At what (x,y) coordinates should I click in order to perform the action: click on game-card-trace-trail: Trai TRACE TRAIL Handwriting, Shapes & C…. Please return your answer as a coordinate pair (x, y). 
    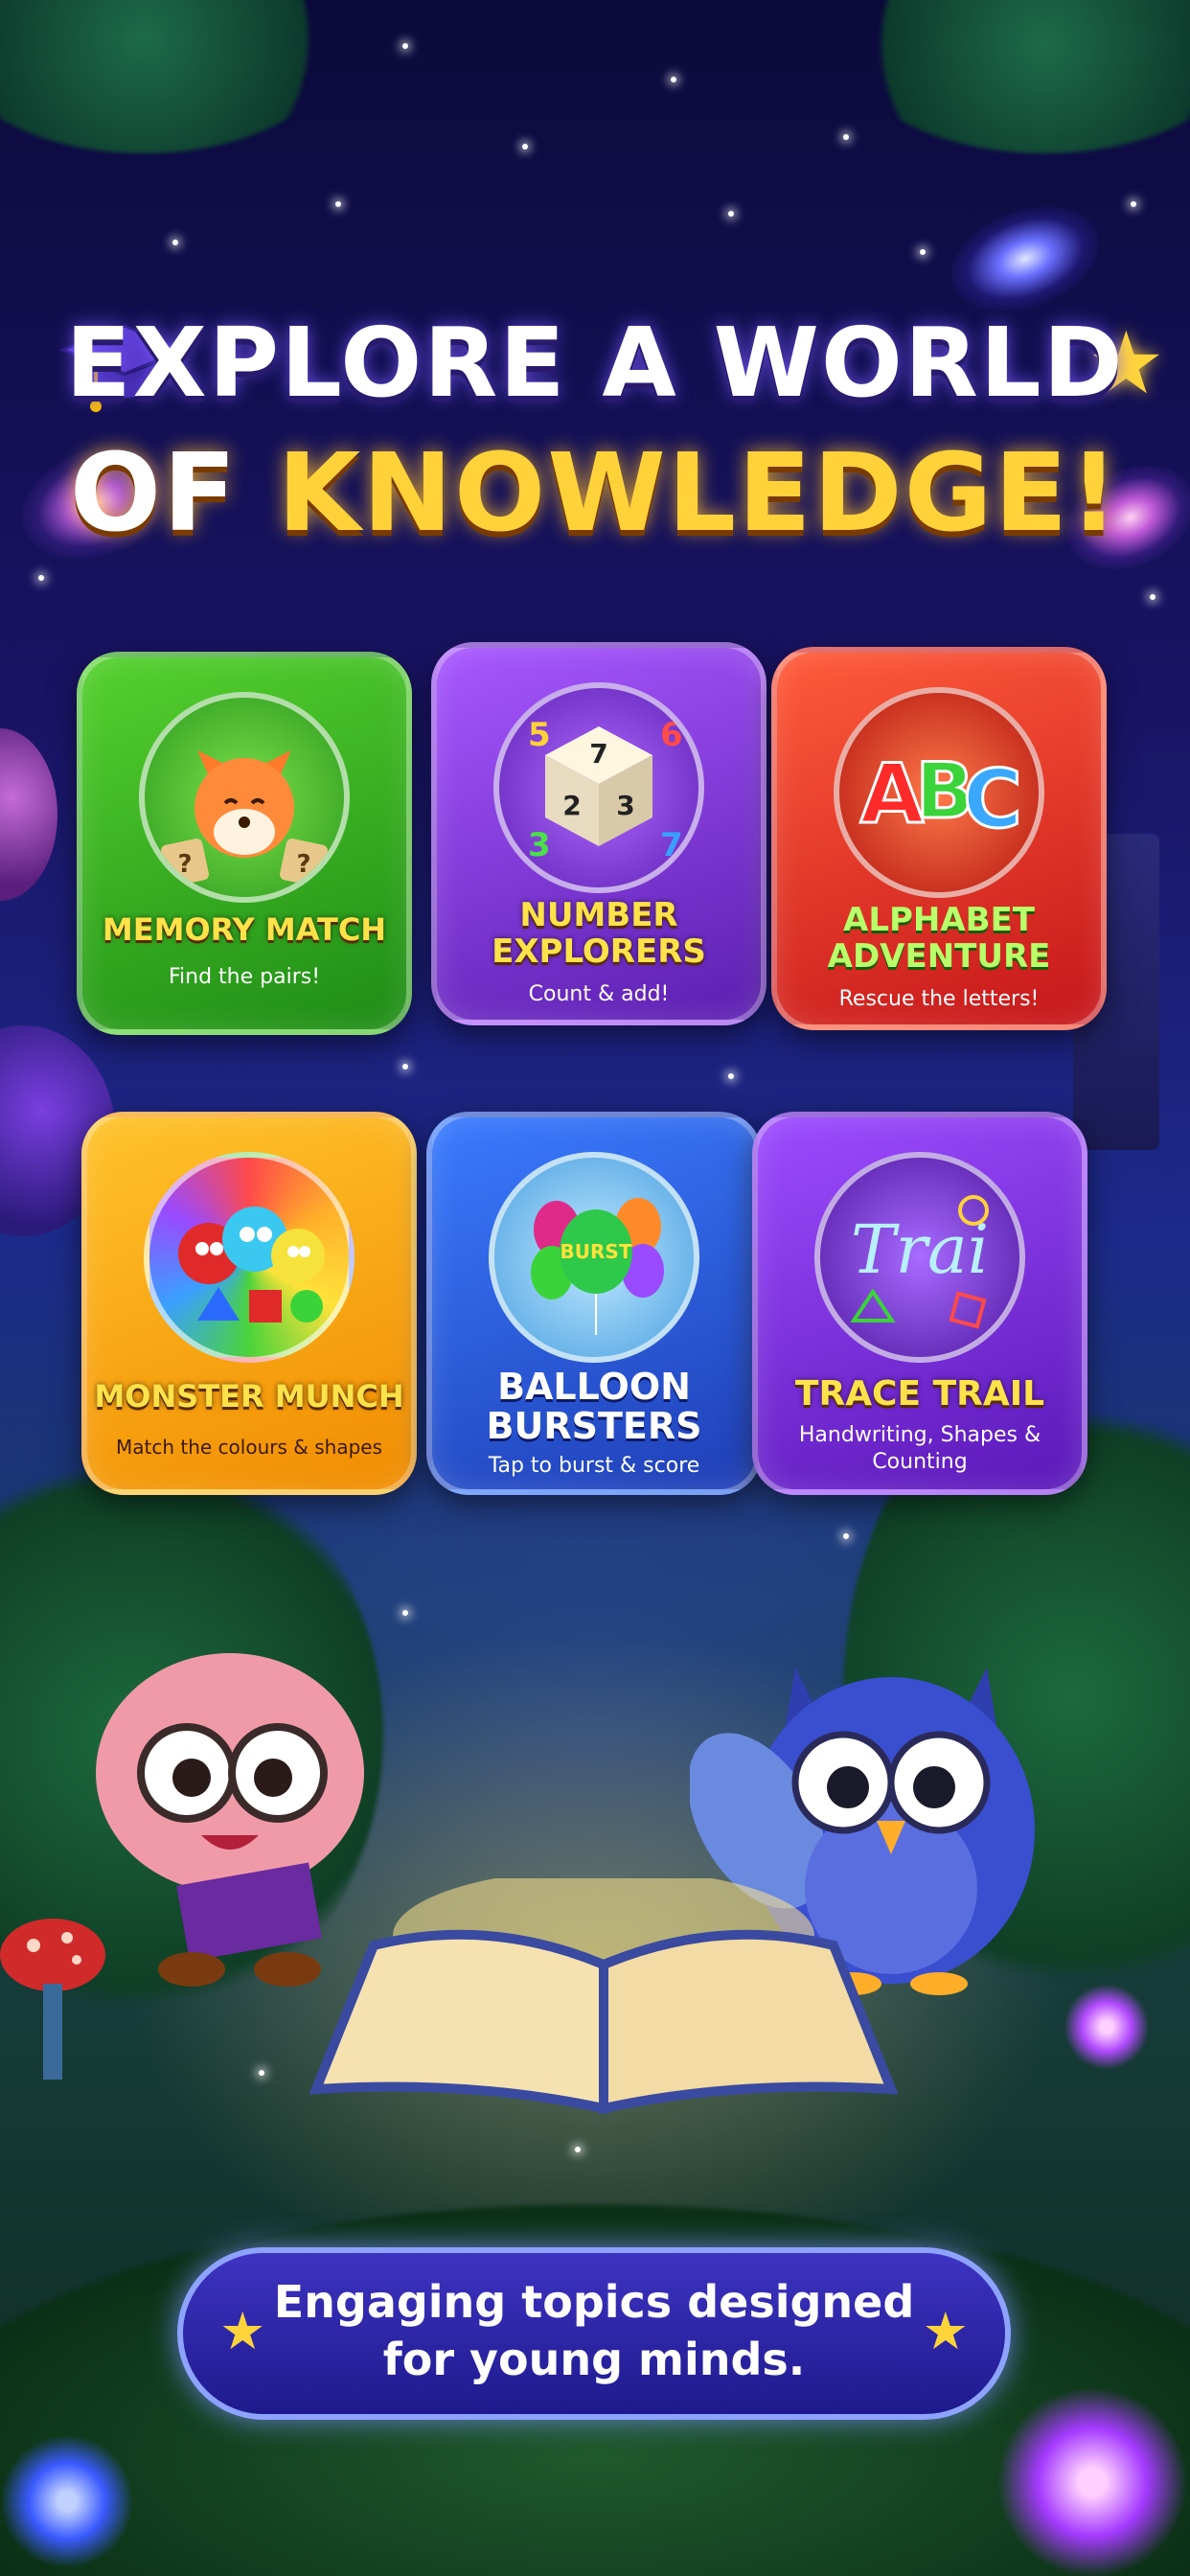
    Looking at the image, I should click on (920, 1303).